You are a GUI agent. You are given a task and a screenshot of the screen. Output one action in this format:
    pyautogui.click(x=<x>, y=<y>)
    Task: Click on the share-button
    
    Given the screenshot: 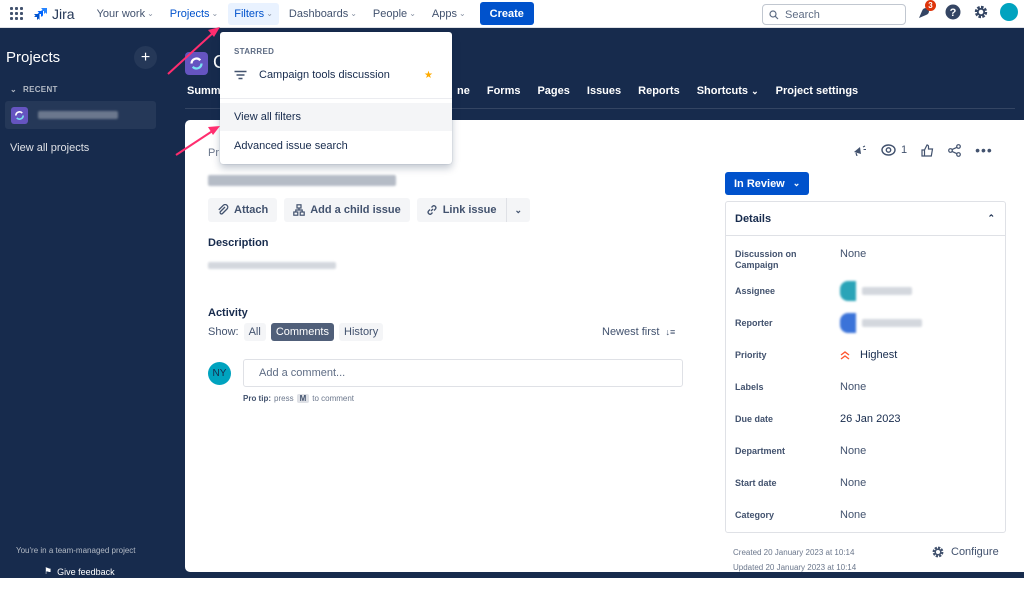 What is the action you would take?
    pyautogui.click(x=955, y=150)
    